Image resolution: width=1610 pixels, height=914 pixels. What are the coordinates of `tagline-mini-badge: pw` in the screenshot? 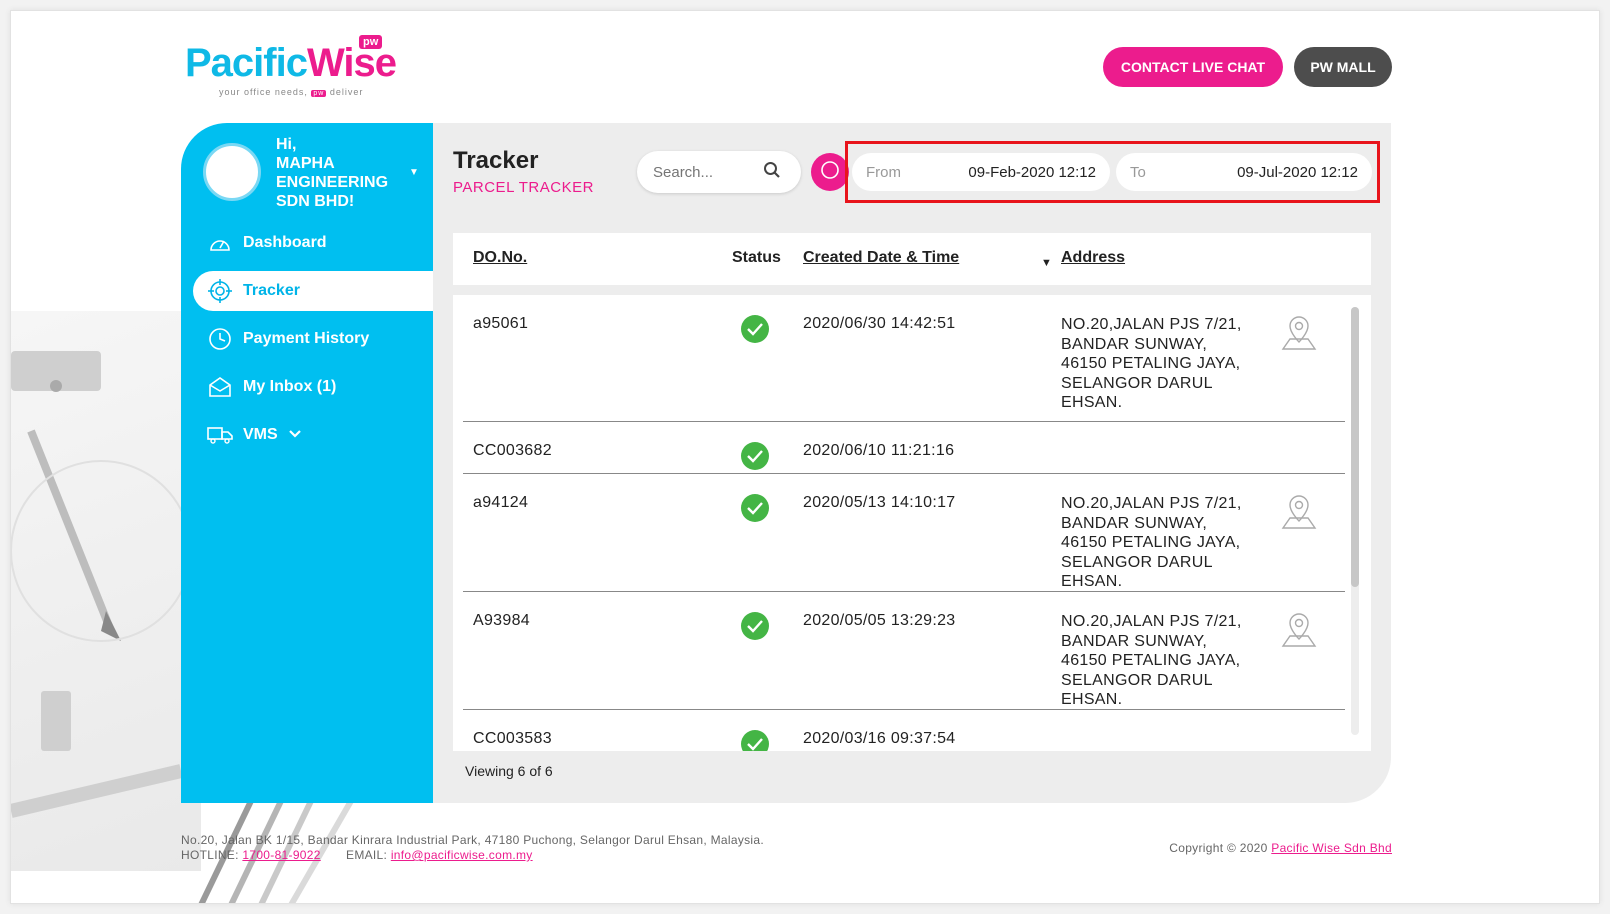 It's located at (319, 93).